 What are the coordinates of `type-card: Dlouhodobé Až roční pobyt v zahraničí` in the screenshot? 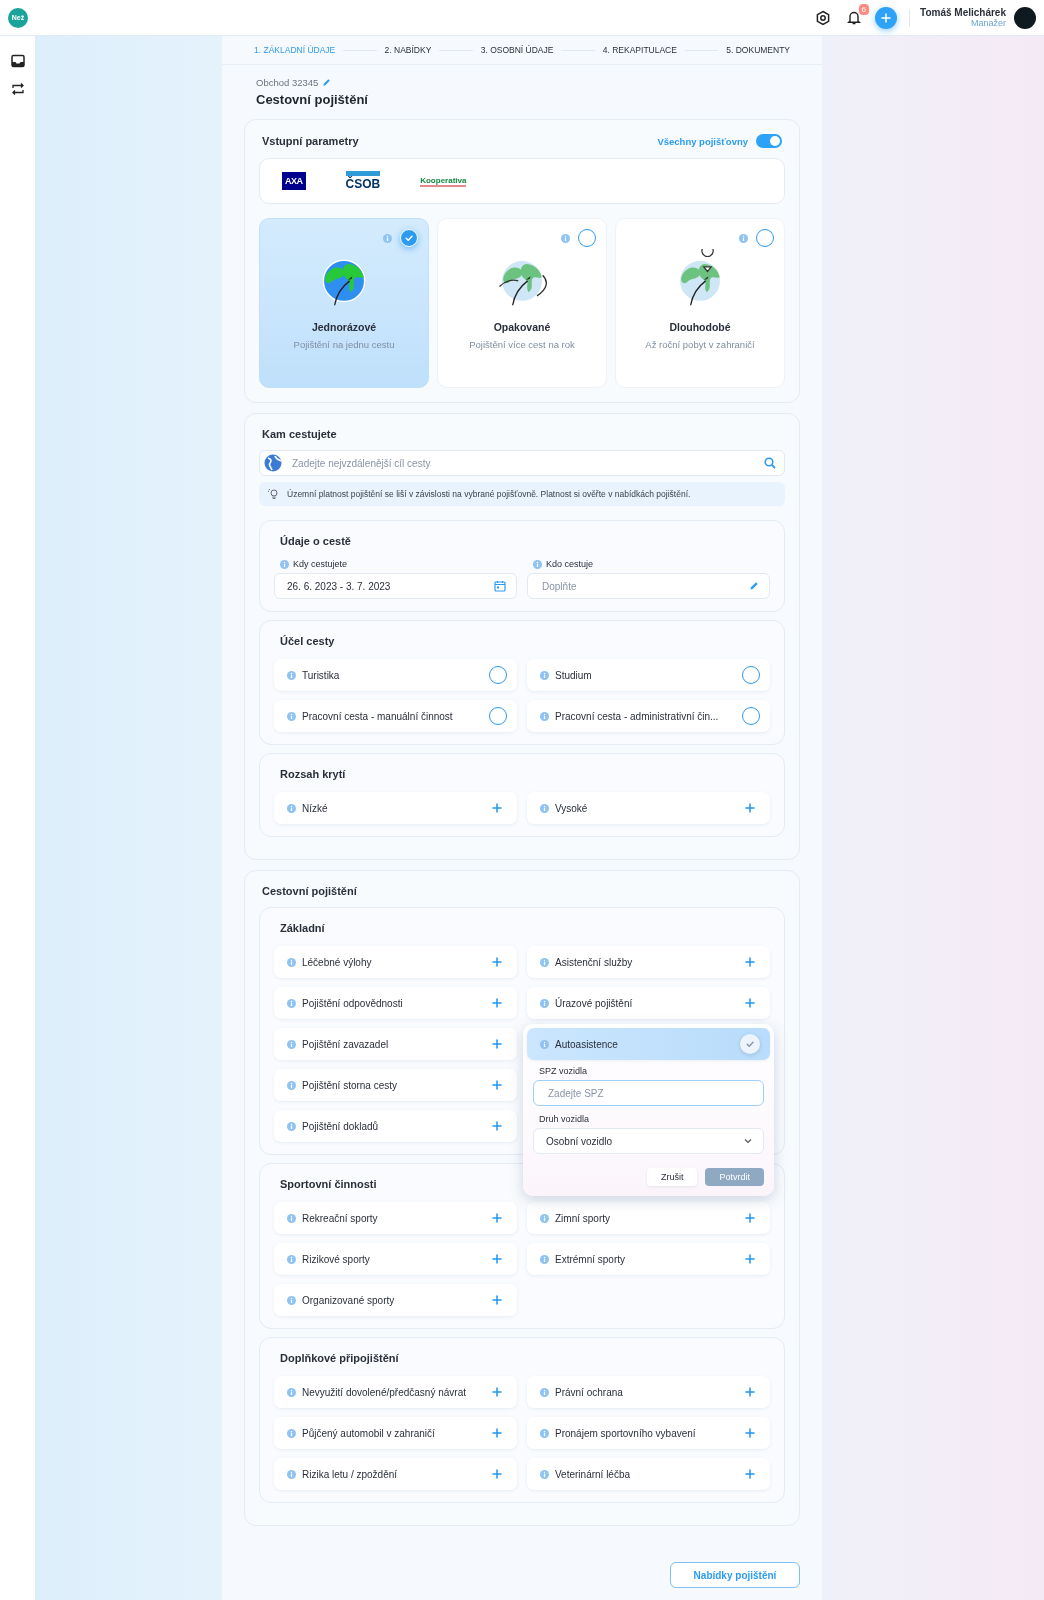 It's located at (700, 303).